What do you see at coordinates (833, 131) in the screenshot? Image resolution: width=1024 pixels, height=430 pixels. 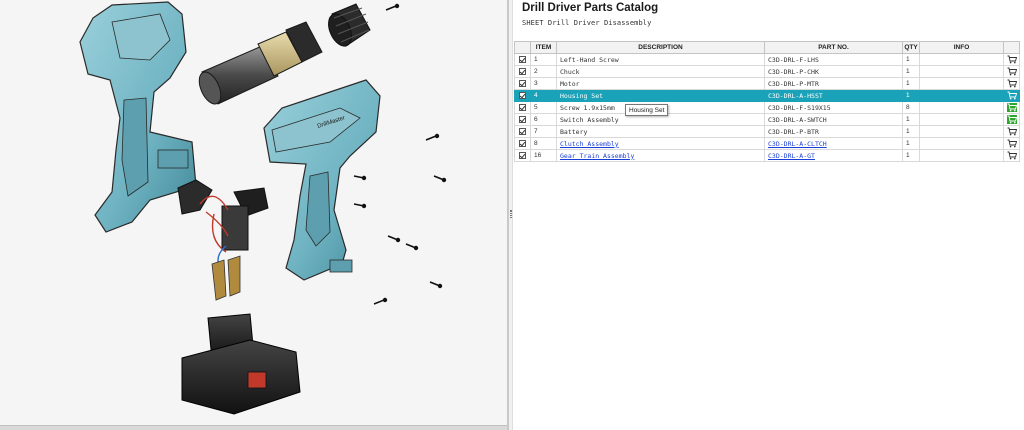 I see `row-part-number: C3D-DRL-P-BTR` at bounding box center [833, 131].